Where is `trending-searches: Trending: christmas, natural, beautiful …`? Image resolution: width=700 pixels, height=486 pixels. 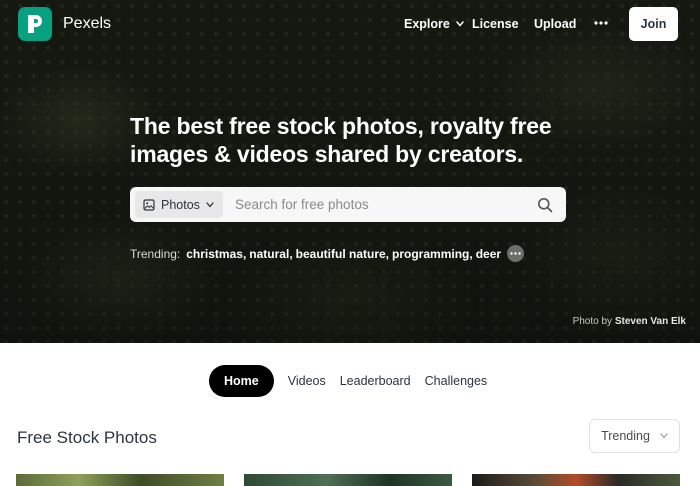 trending-searches: Trending: christmas, natural, beautiful … is located at coordinates (327, 253).